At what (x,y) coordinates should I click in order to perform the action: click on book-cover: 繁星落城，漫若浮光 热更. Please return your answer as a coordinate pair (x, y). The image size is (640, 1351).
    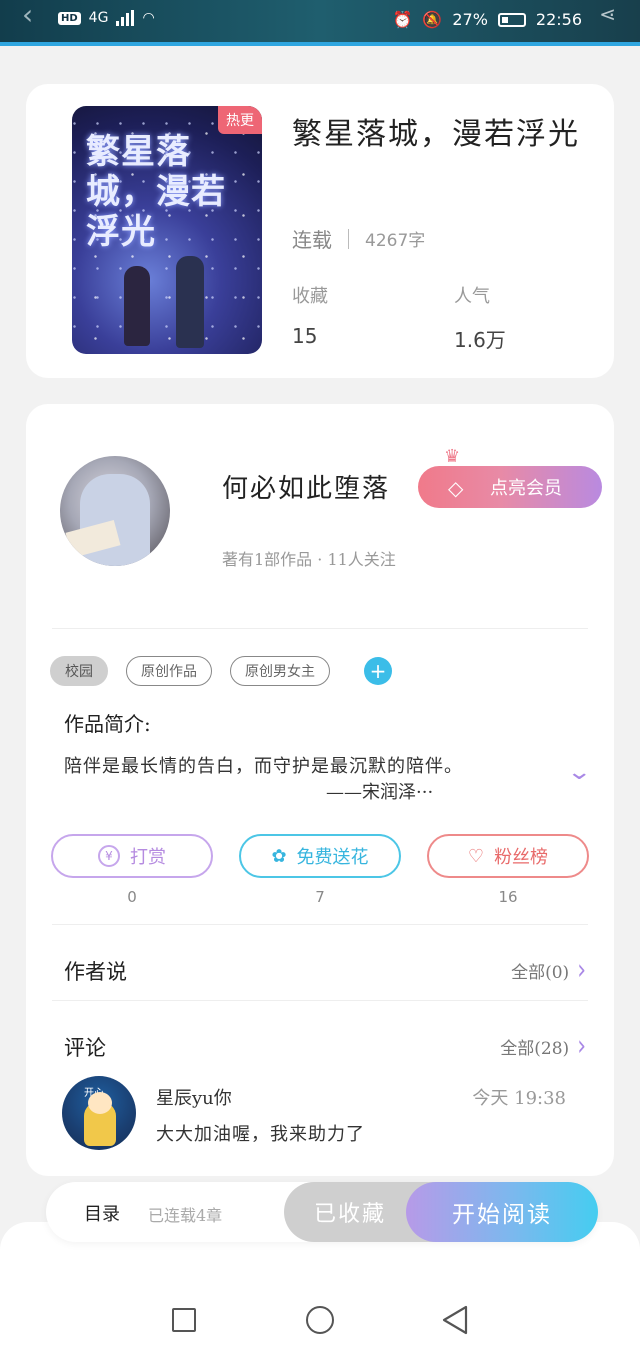
    Looking at the image, I should click on (167, 230).